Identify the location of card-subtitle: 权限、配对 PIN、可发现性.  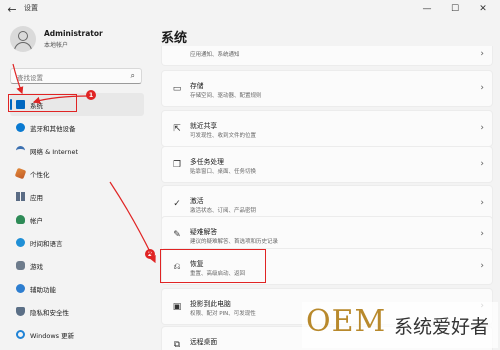
(223, 314).